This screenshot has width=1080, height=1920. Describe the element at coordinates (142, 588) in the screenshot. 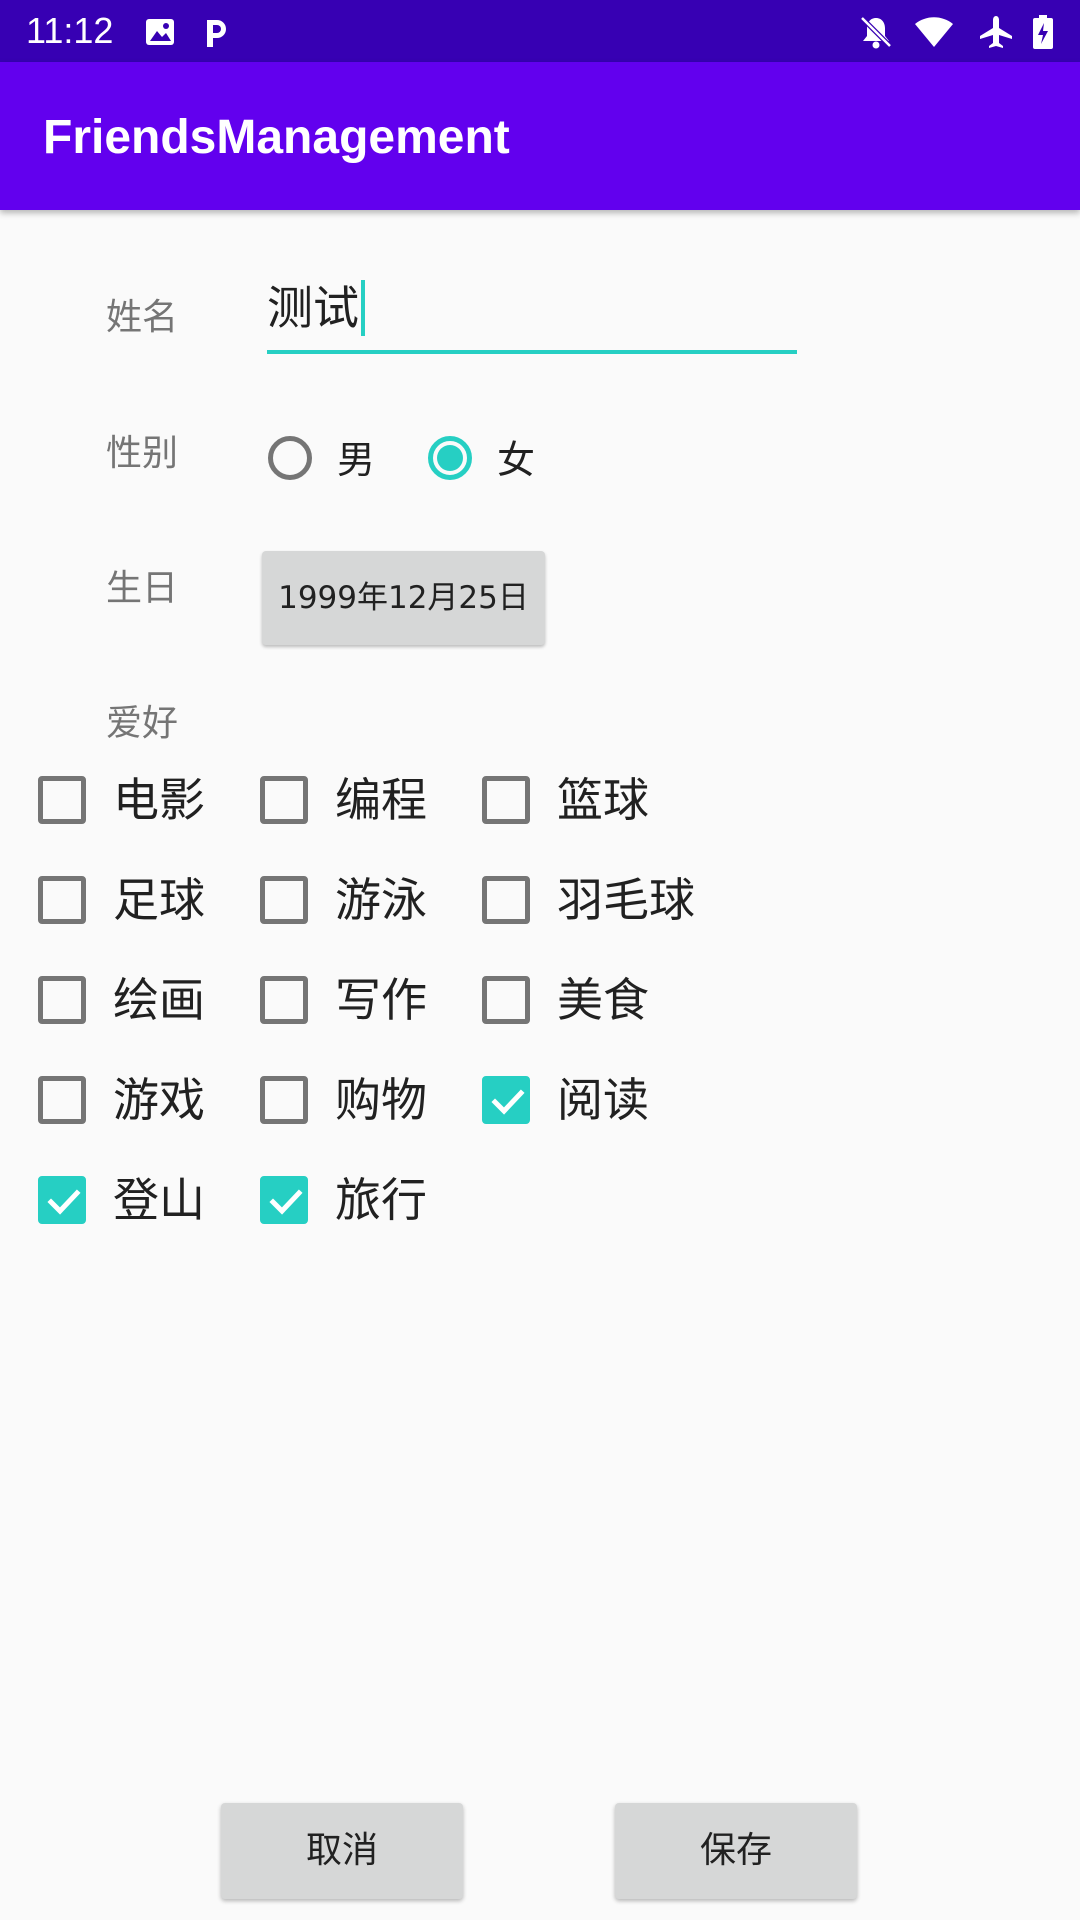

I see `birthday-label: 生日` at that location.